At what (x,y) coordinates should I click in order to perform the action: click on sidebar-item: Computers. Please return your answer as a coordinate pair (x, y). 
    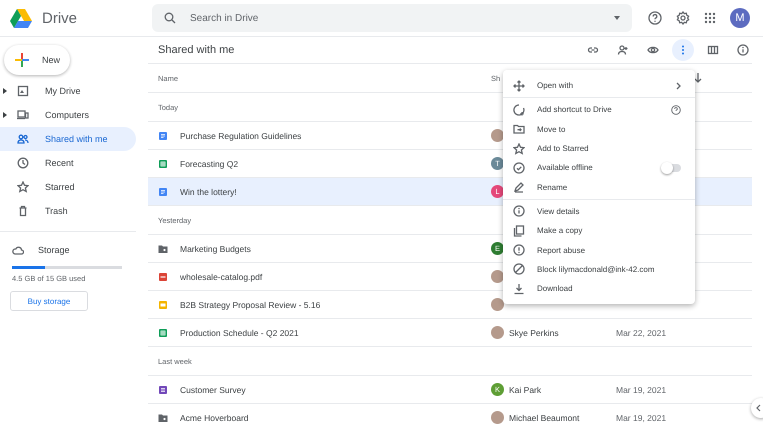
    Looking at the image, I should click on (68, 115).